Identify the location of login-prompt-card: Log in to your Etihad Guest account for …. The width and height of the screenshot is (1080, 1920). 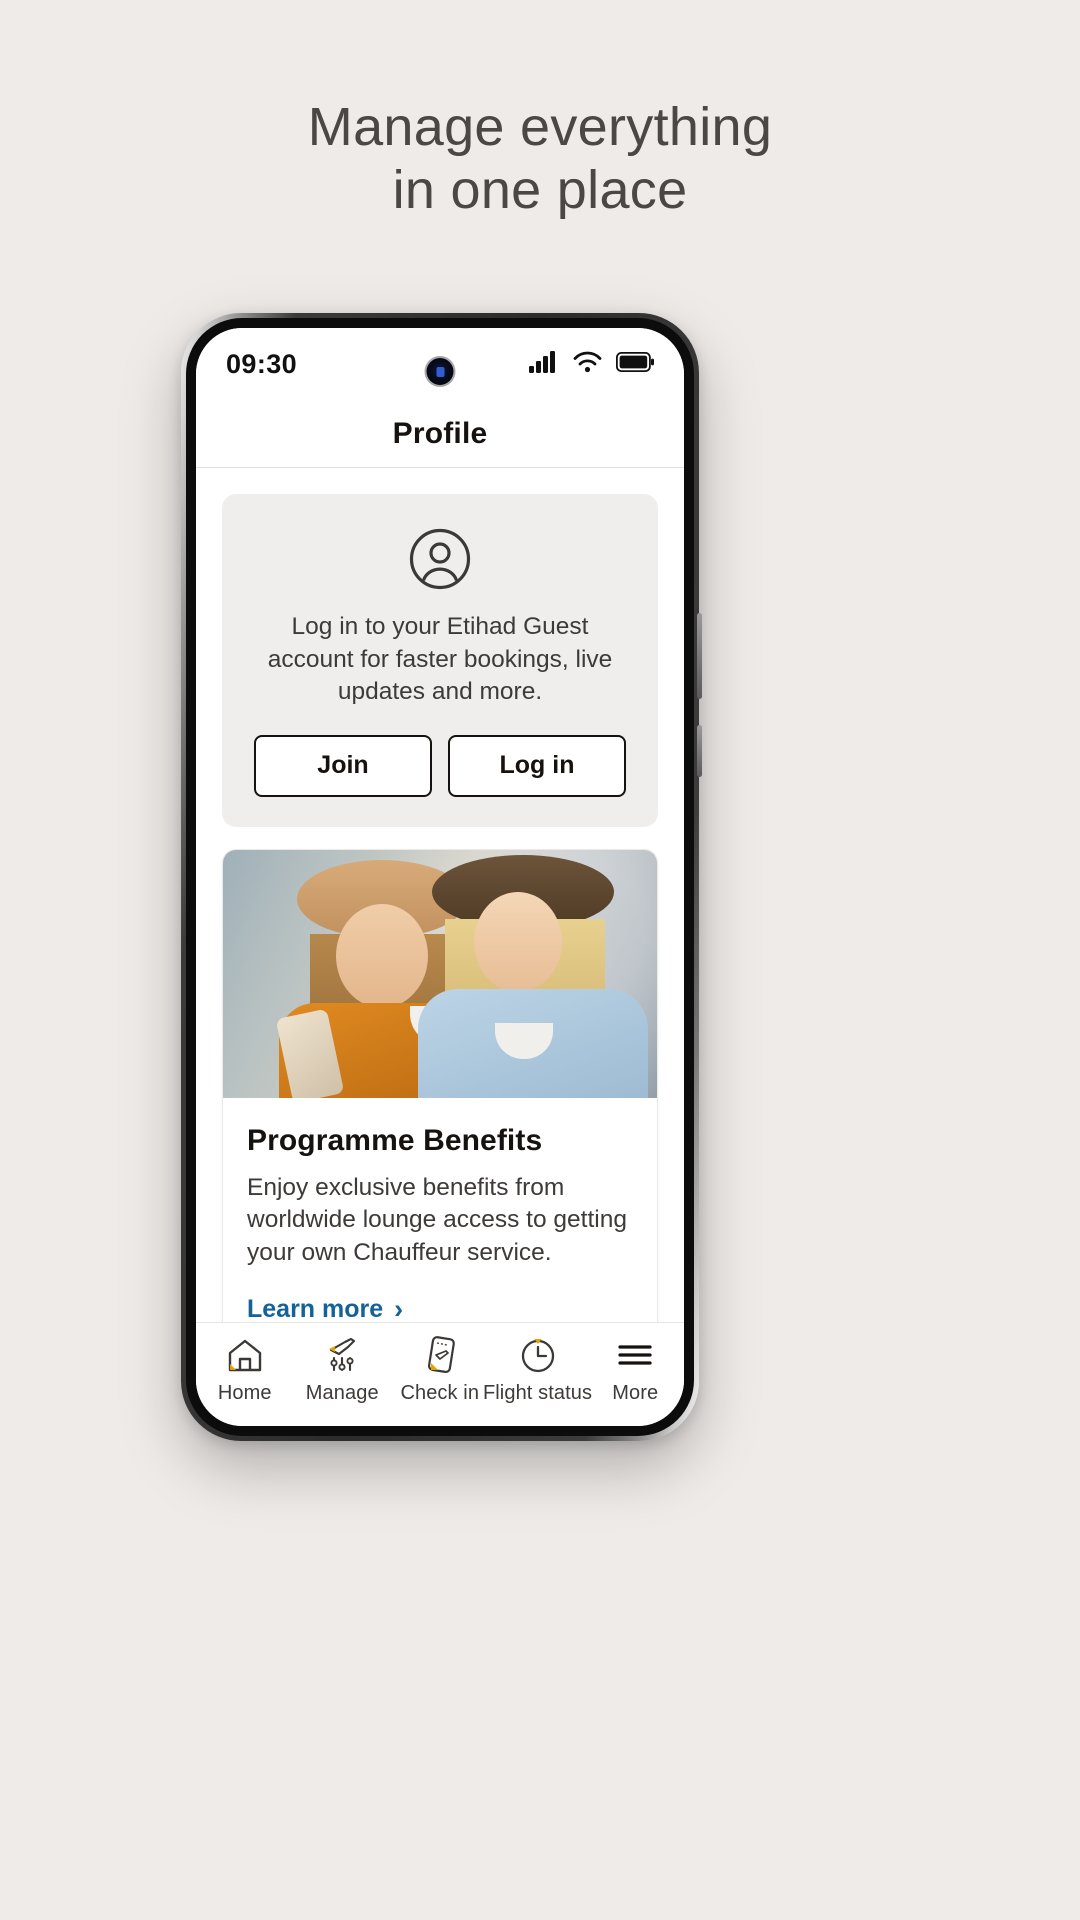
(440, 660).